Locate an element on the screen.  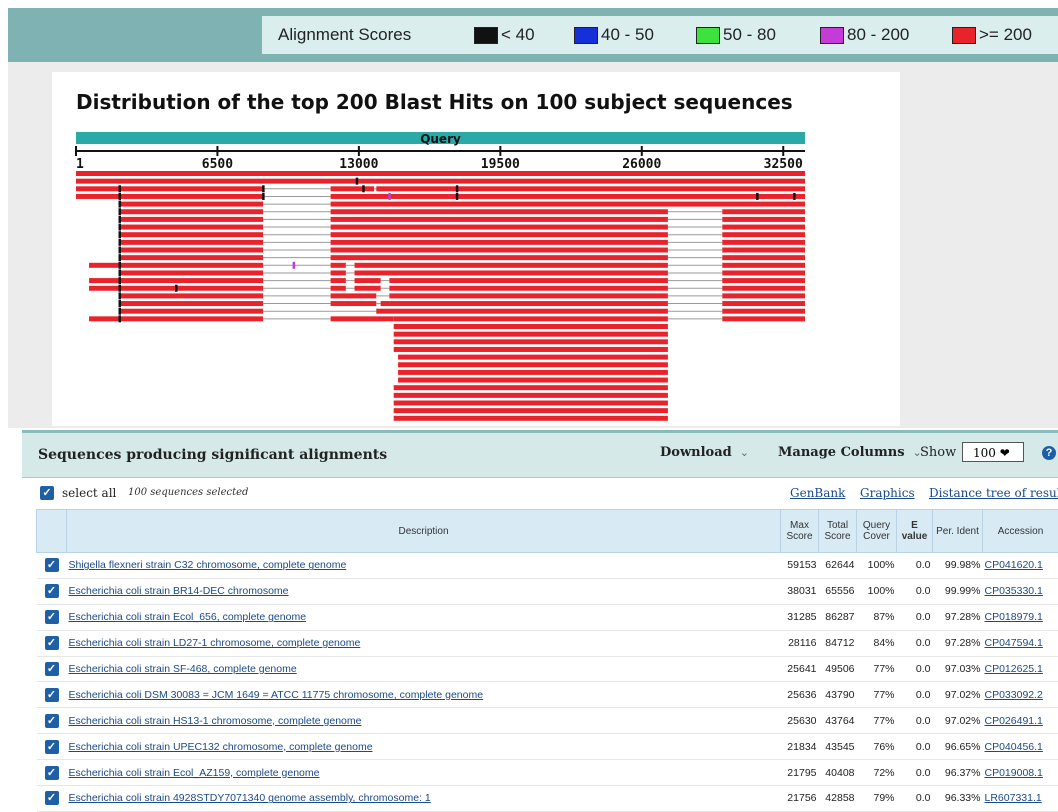
manage-columns-menu: Manage Columns⌄ is located at coordinates (850, 452).